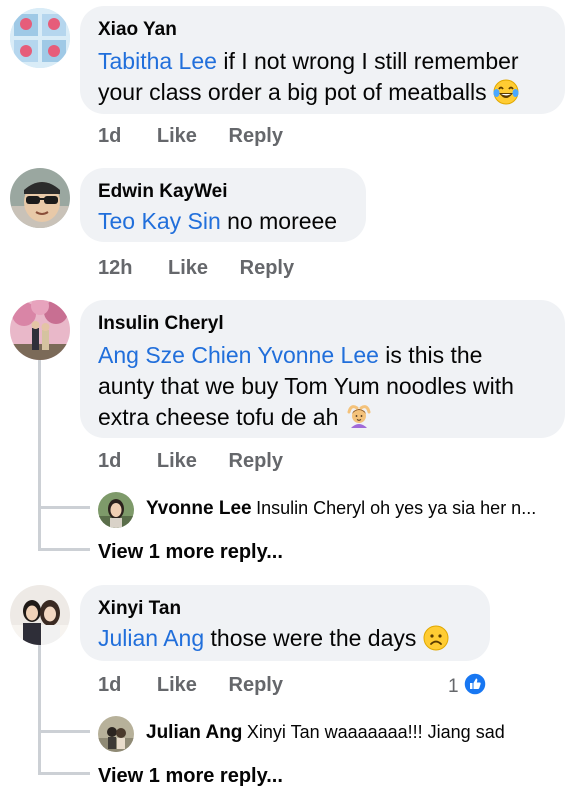  Describe the element at coordinates (322, 30) in the screenshot. I see `comment-author: Xiao Yan` at that location.